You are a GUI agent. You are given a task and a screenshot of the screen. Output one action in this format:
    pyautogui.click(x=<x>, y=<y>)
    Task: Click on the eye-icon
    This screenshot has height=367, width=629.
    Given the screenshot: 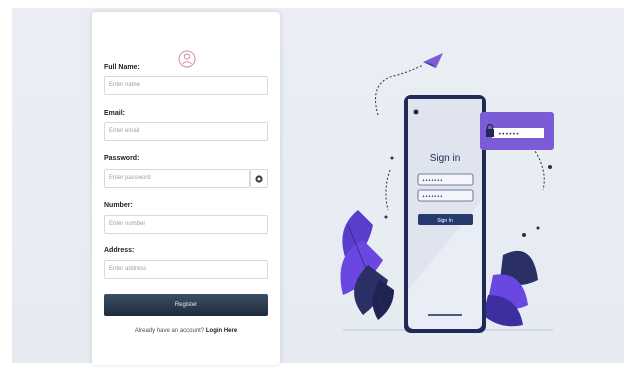 What is the action you would take?
    pyautogui.click(x=259, y=178)
    